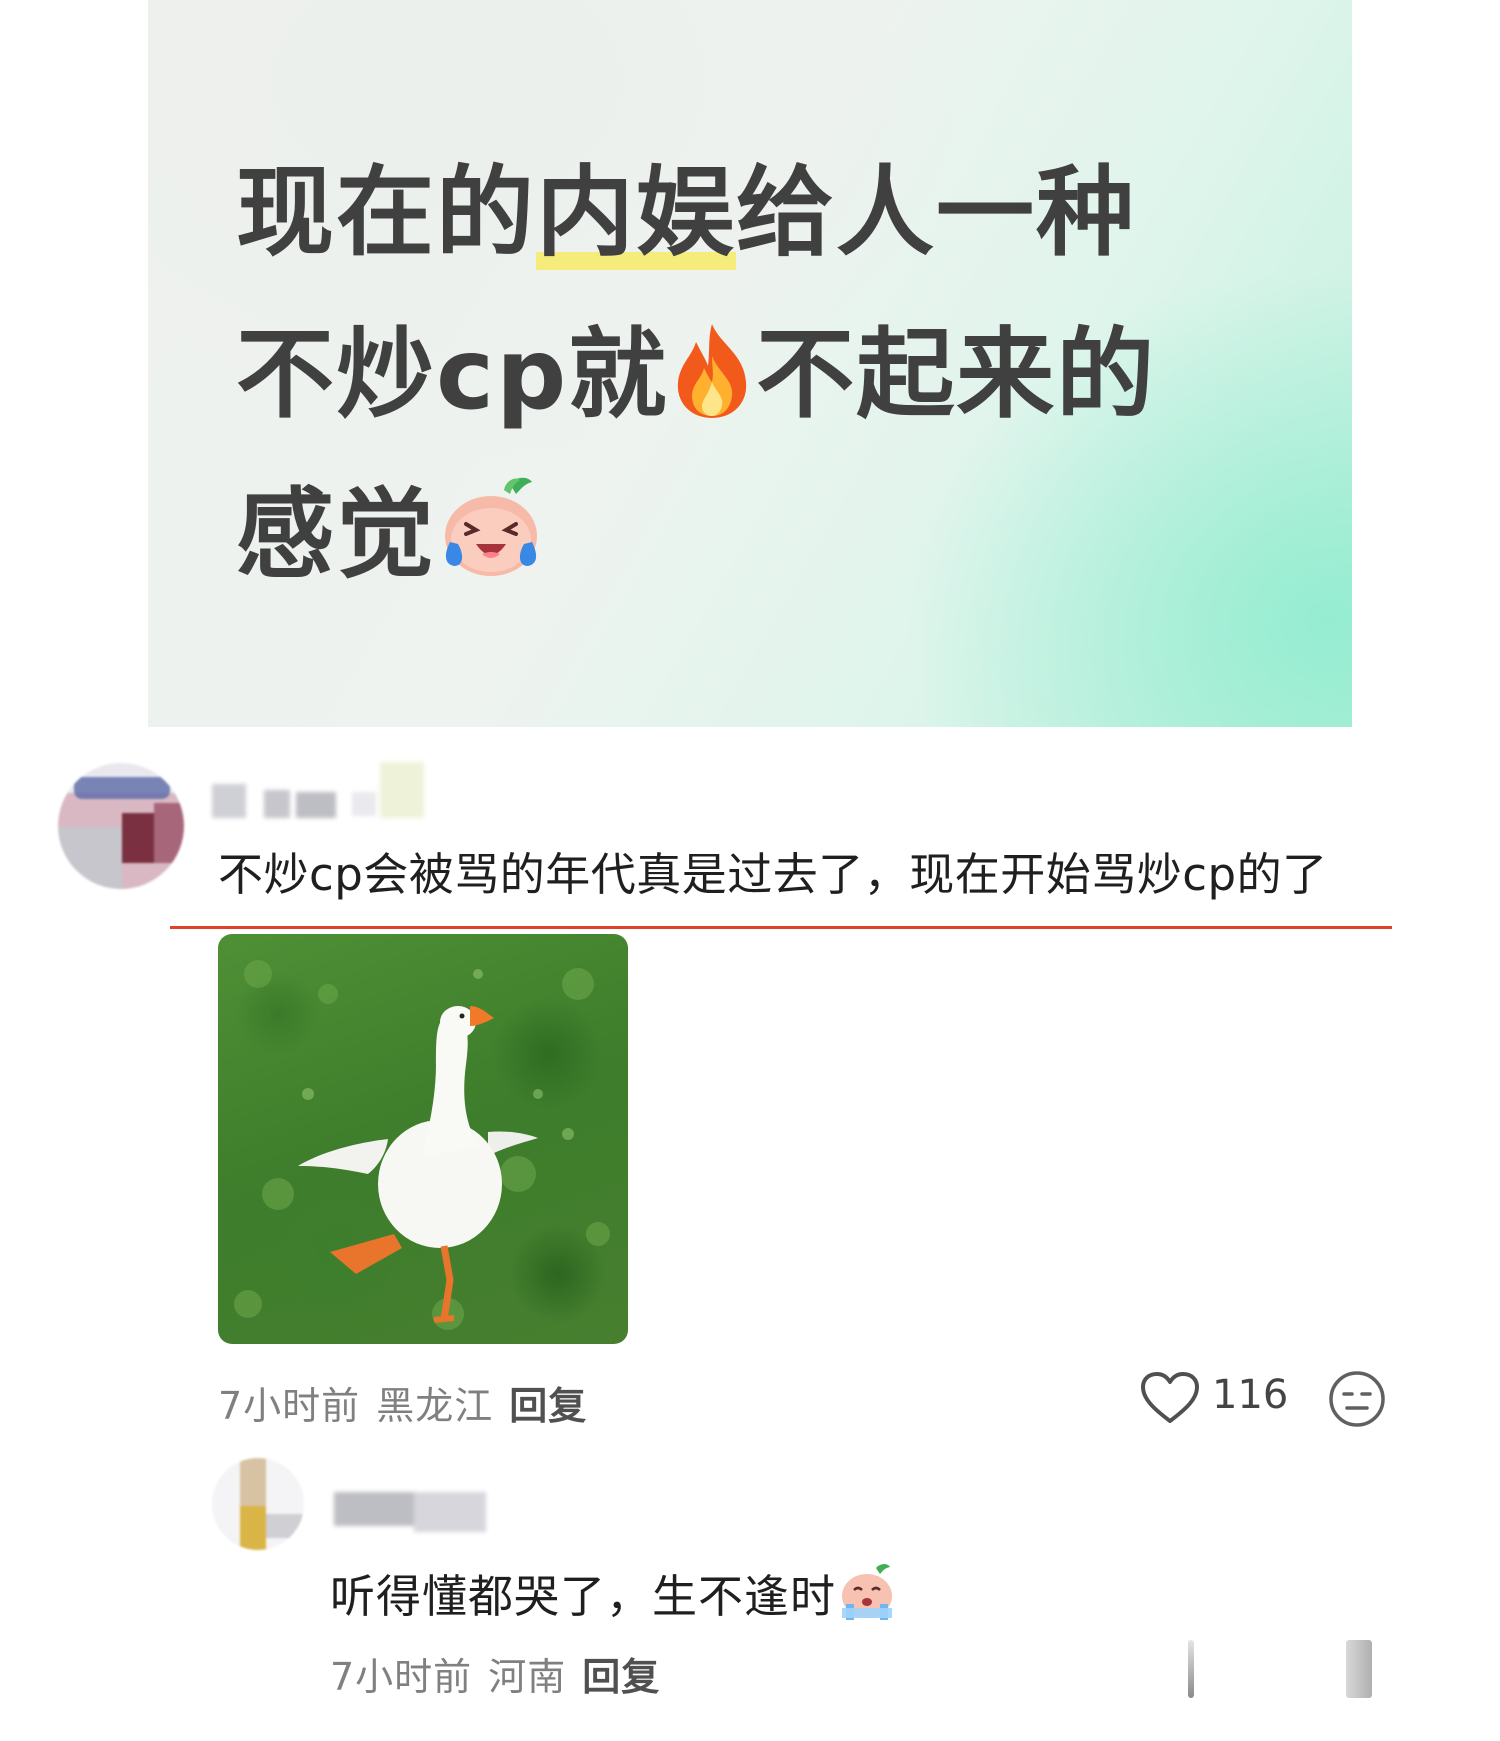 Image resolution: width=1500 pixels, height=1741 pixels. I want to click on post-line-1: 现在的内娱给人一种, so click(686, 213).